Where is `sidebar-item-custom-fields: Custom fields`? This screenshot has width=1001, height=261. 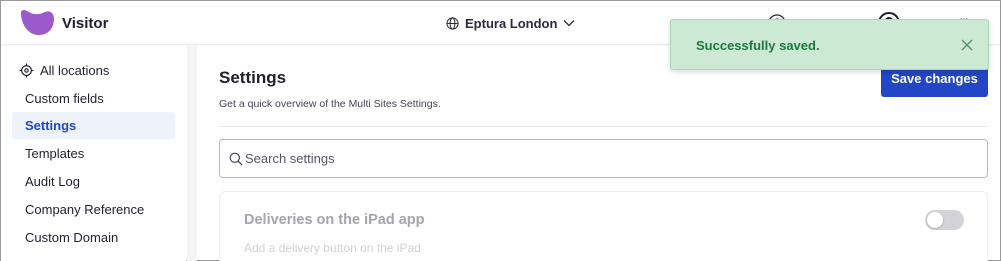 sidebar-item-custom-fields: Custom fields is located at coordinates (93, 98).